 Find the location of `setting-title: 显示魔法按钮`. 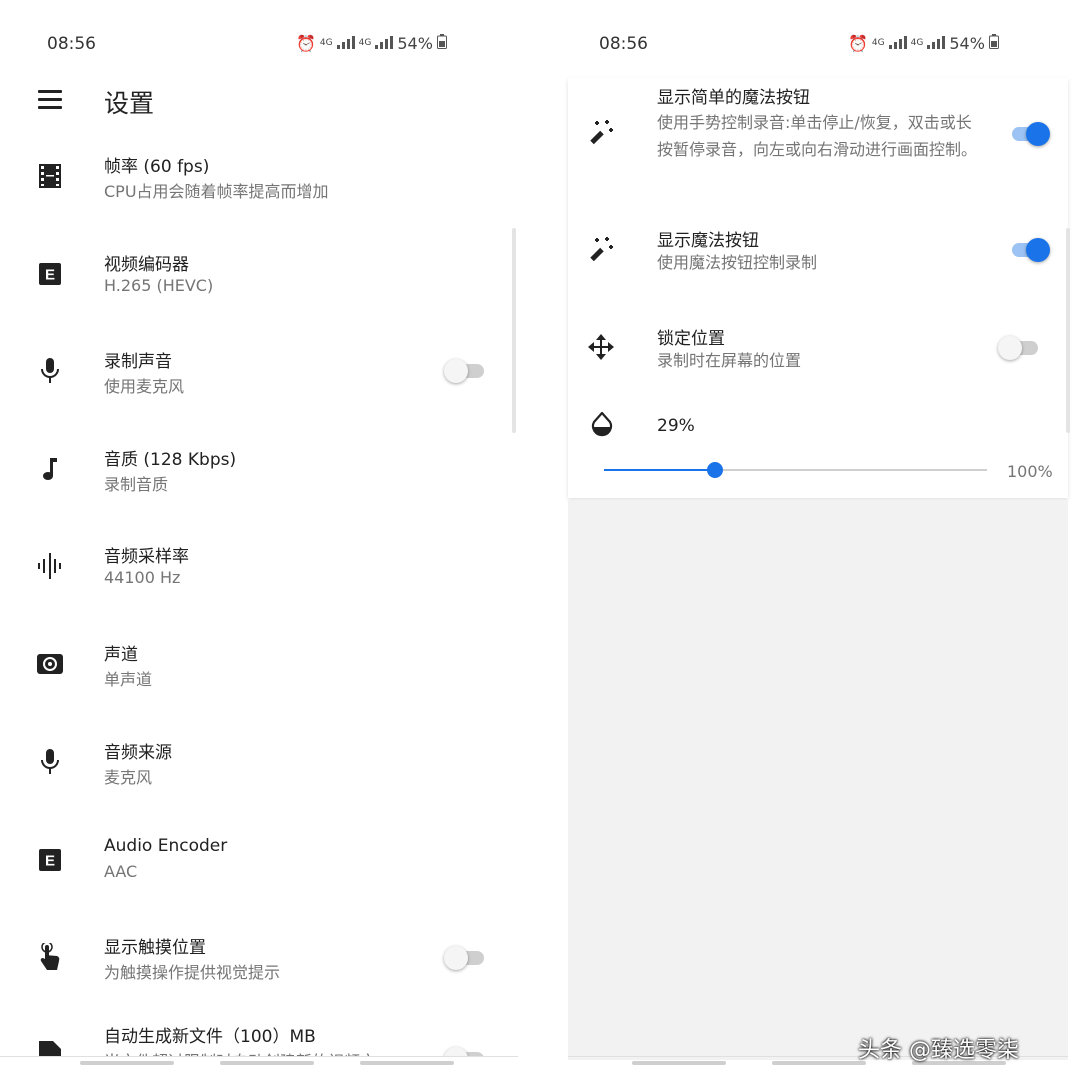

setting-title: 显示魔法按钮 is located at coordinates (708, 241).